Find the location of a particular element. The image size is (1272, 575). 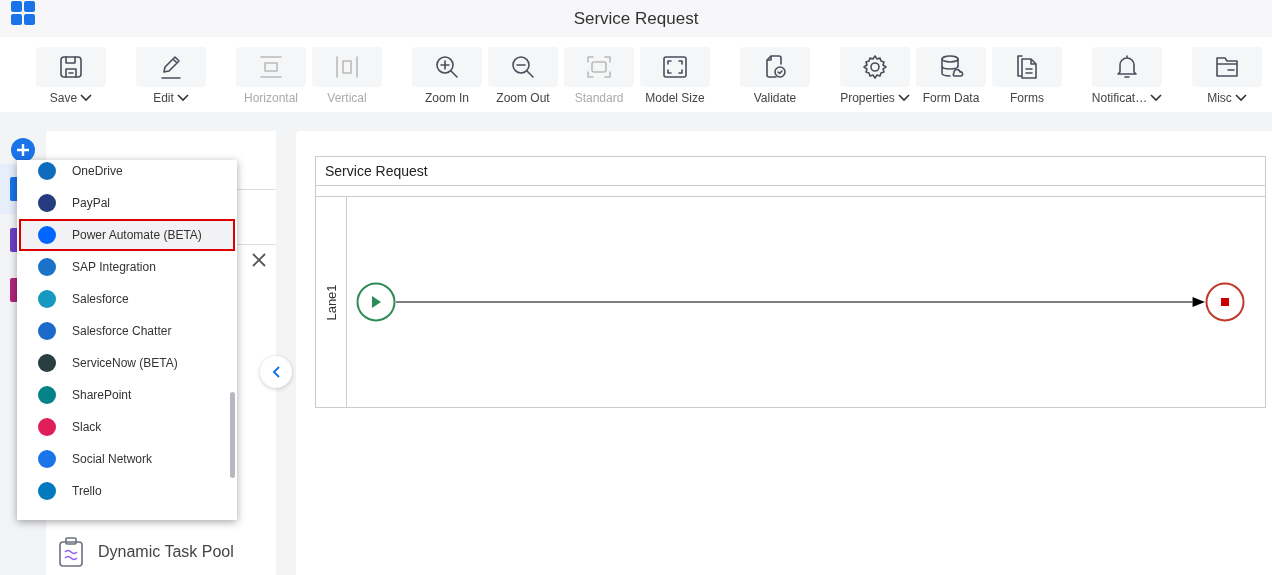

menu-item: Social Network is located at coordinates (127, 459).